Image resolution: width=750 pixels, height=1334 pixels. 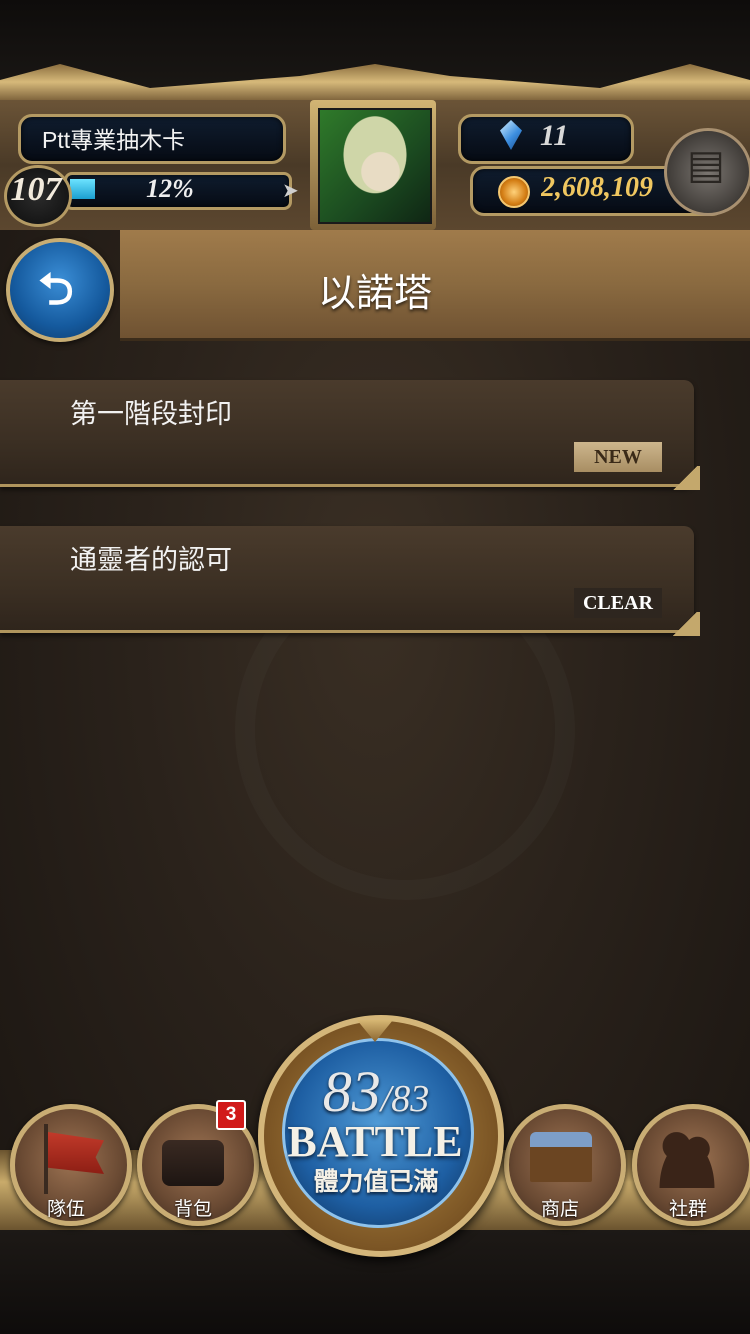 What do you see at coordinates (290, 190) in the screenshot?
I see `xp-arrow-icon: ➤` at bounding box center [290, 190].